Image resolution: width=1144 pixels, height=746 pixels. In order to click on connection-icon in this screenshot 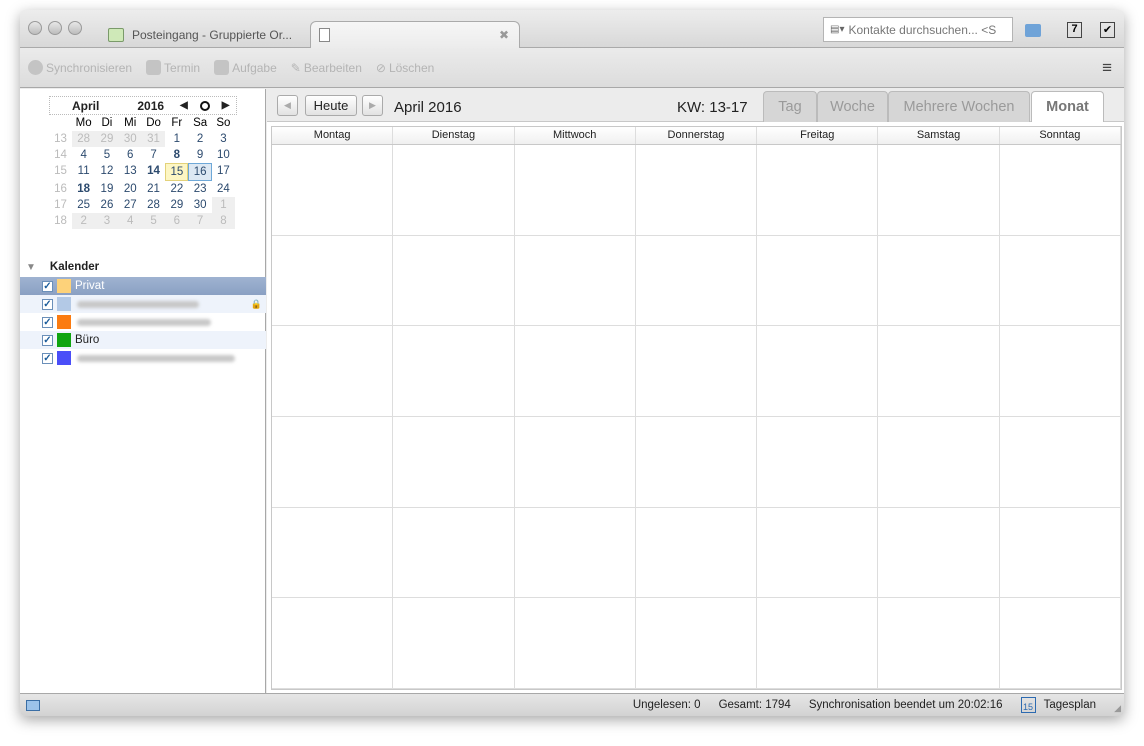, I will do `click(33, 705)`.